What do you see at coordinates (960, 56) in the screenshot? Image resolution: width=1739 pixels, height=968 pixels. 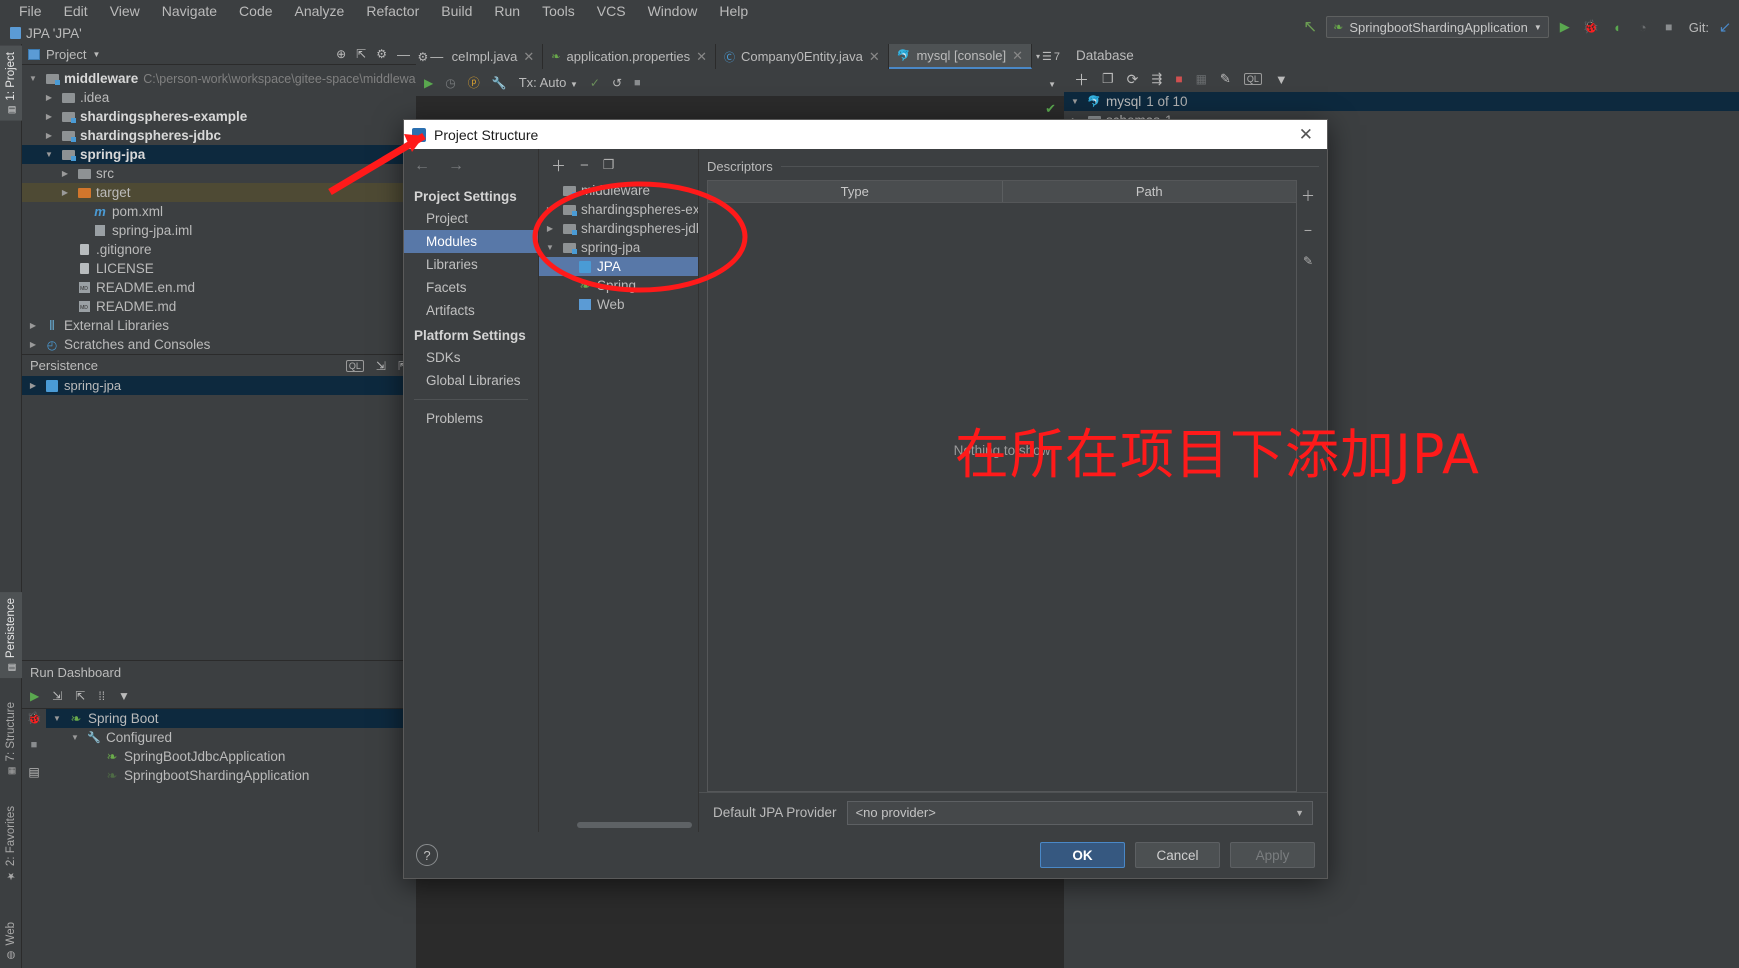 I see `editor-tab: 🐬 mysql [console] ✕` at bounding box center [960, 56].